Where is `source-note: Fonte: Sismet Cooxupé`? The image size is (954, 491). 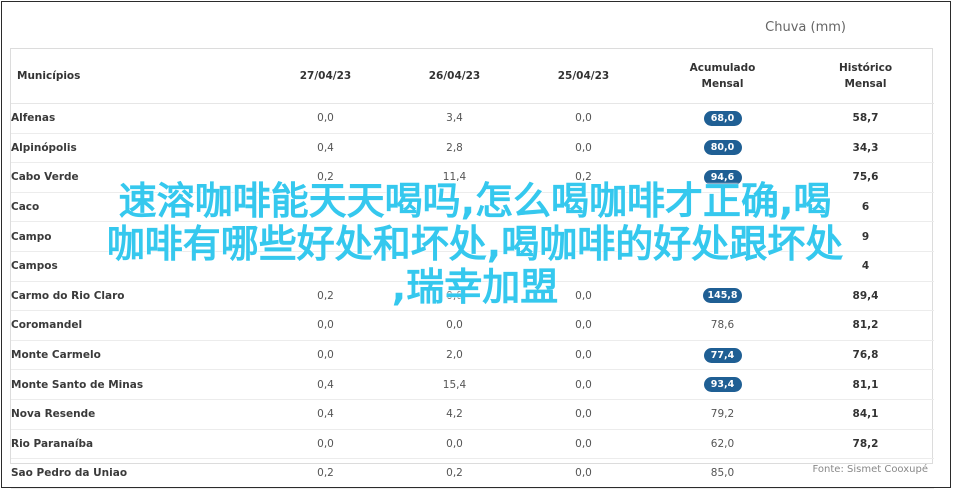
source-note: Fonte: Sismet Cooxupé is located at coordinates (870, 469).